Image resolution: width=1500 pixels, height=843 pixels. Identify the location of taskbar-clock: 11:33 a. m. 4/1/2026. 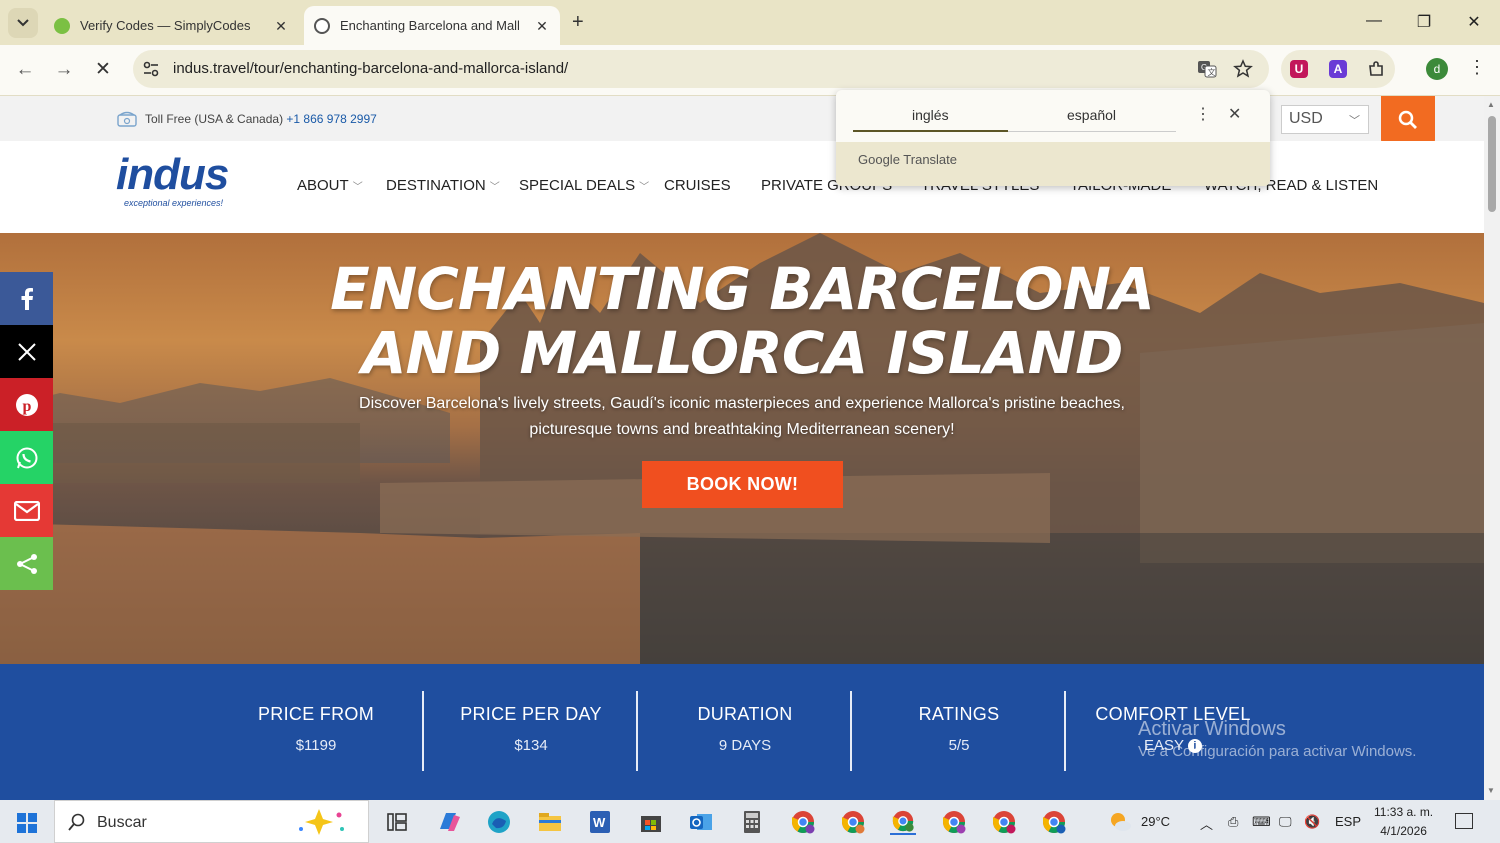
(1403, 822).